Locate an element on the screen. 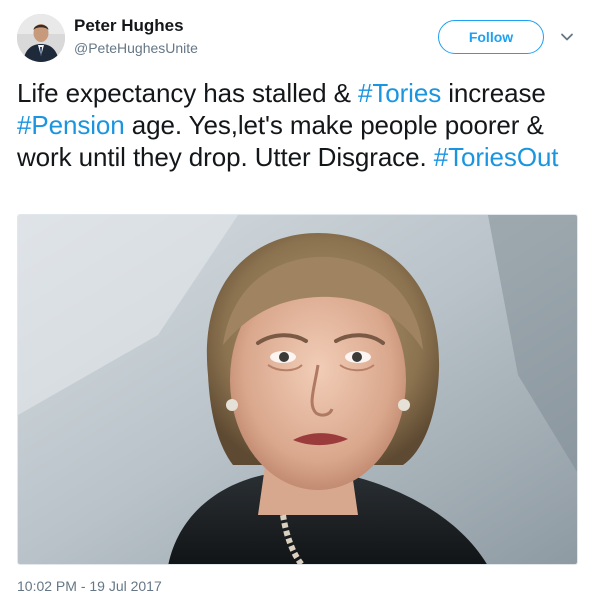 The image size is (594, 601). author-handle: @PeteHughesUnite is located at coordinates (136, 48).